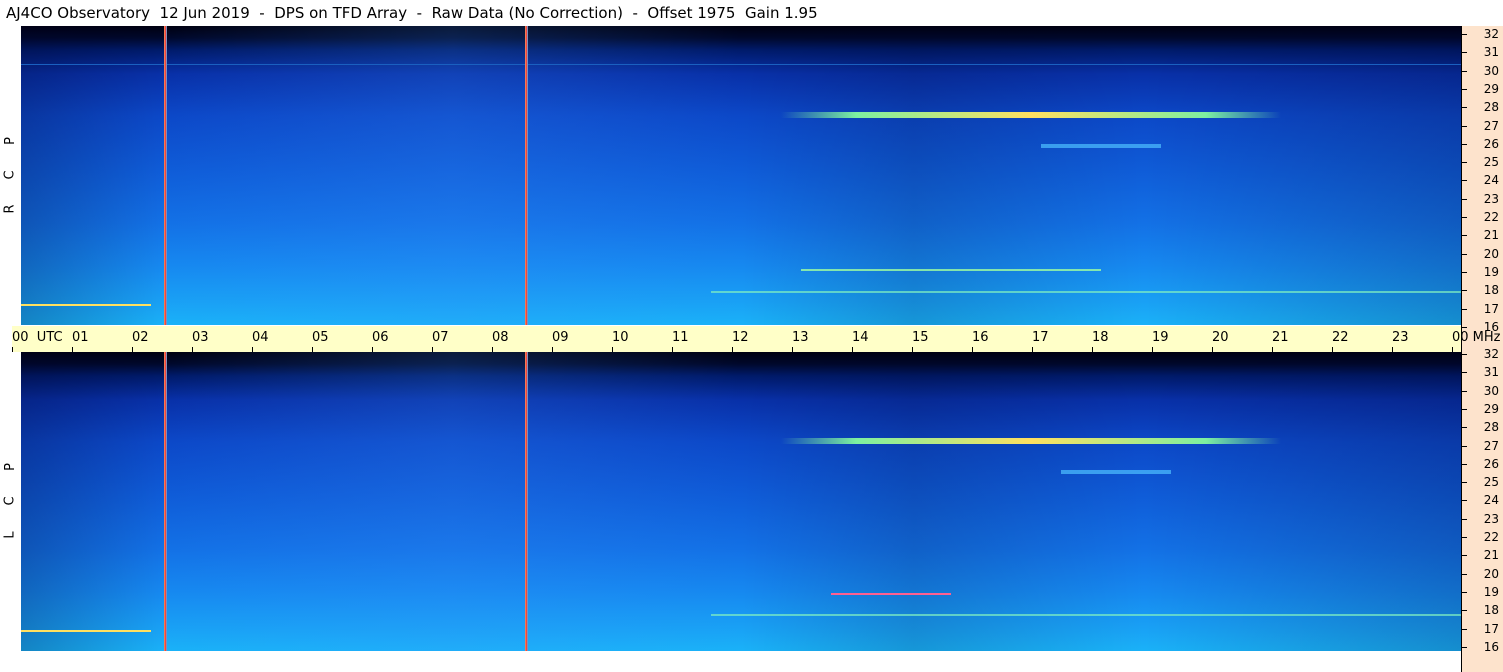 This screenshot has height=672, width=1503. Describe the element at coordinates (1482, 254) in the screenshot. I see `rcp-freq-tick-20: 20` at that location.